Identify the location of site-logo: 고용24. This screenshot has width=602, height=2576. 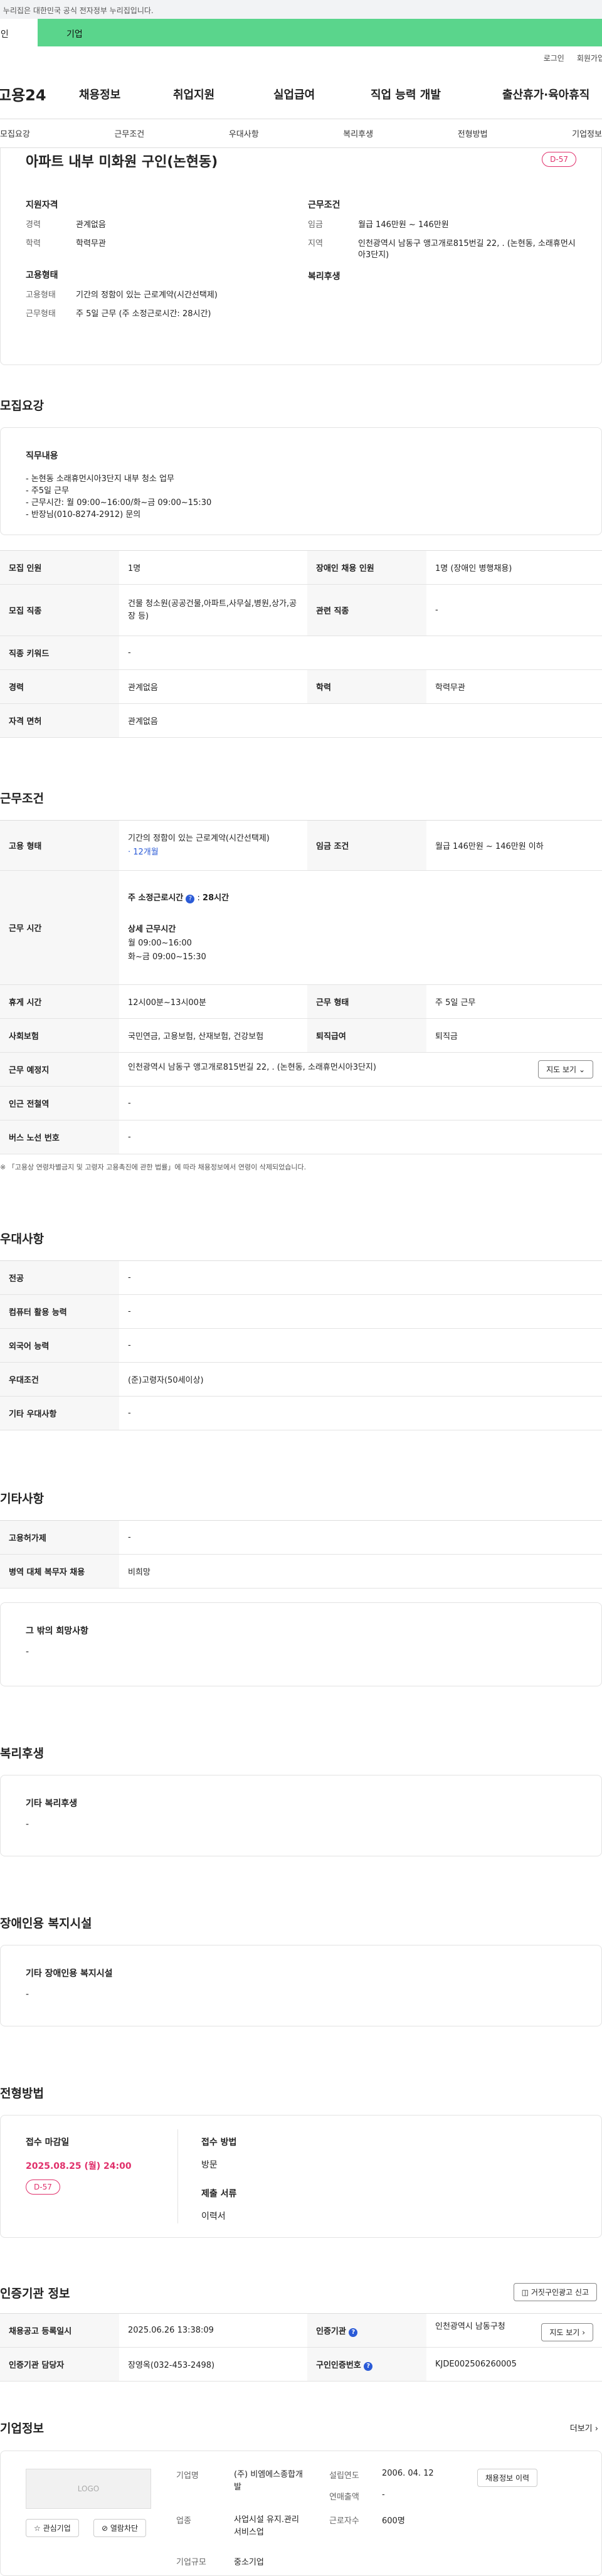
(39, 94).